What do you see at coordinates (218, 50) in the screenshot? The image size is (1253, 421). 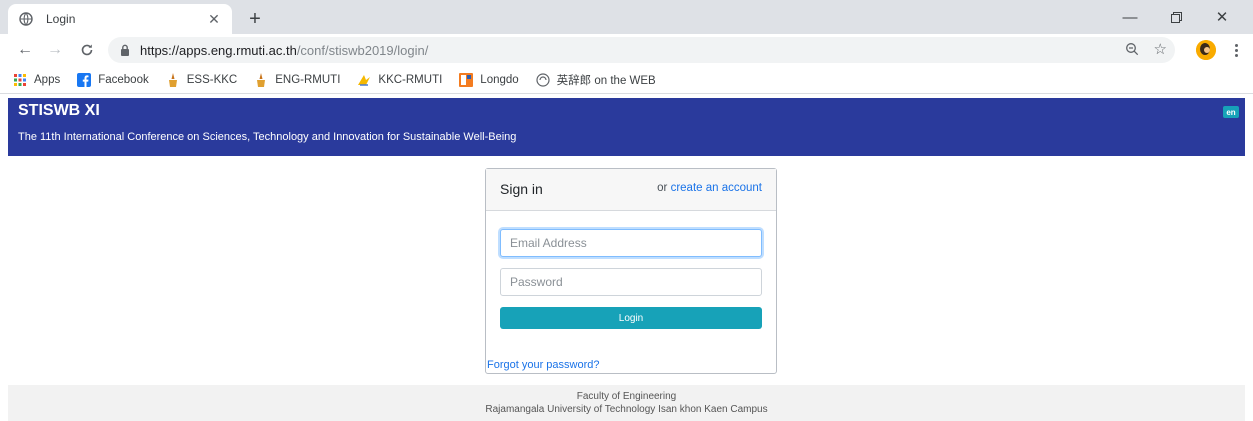 I see `url-host: https://apps.eng.rmuti.ac.th` at bounding box center [218, 50].